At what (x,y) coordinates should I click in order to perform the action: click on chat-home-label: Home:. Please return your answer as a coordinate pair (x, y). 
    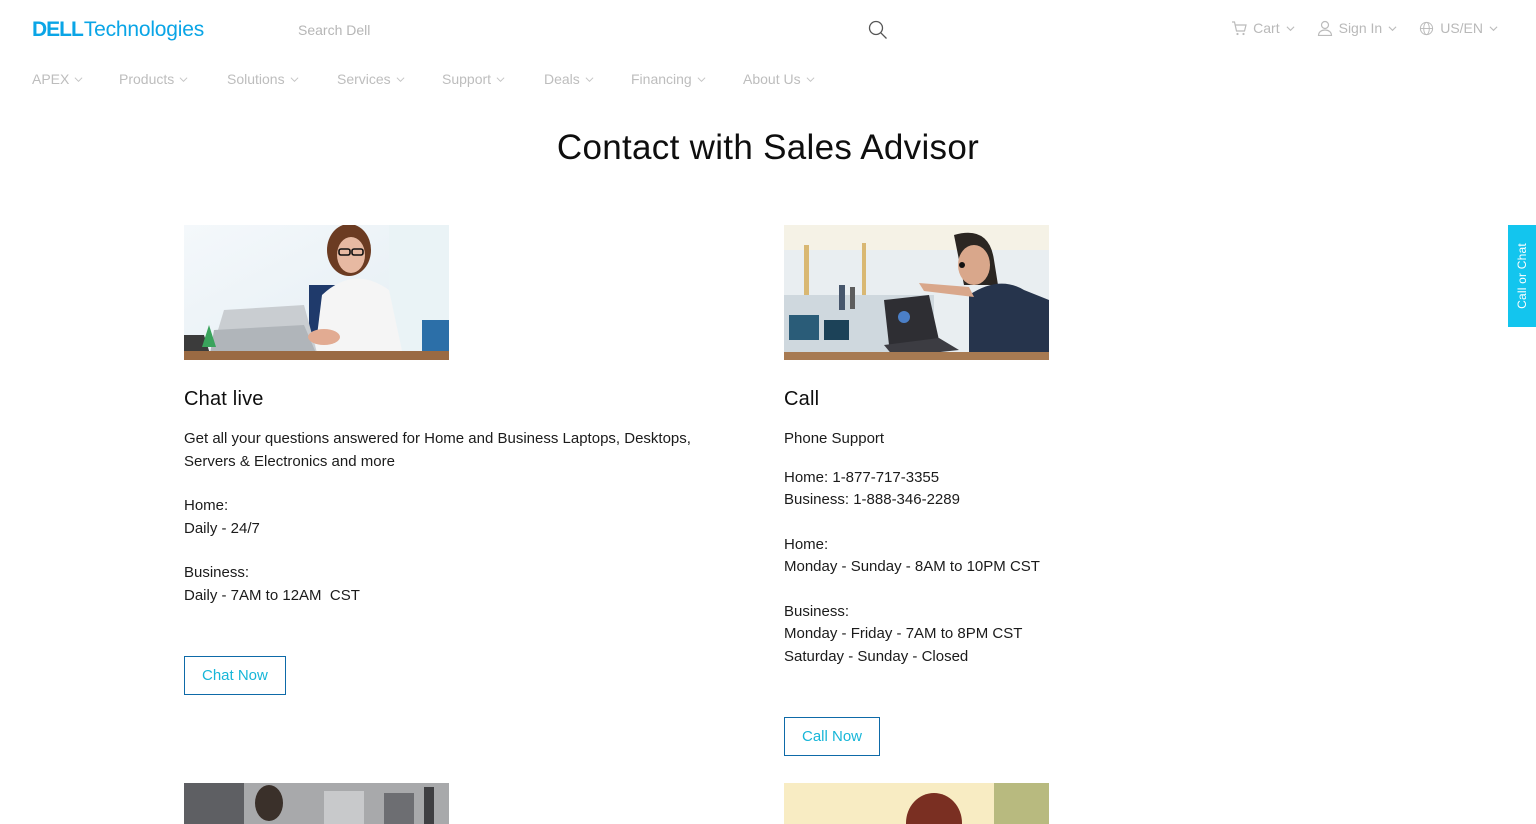
    Looking at the image, I should click on (206, 505).